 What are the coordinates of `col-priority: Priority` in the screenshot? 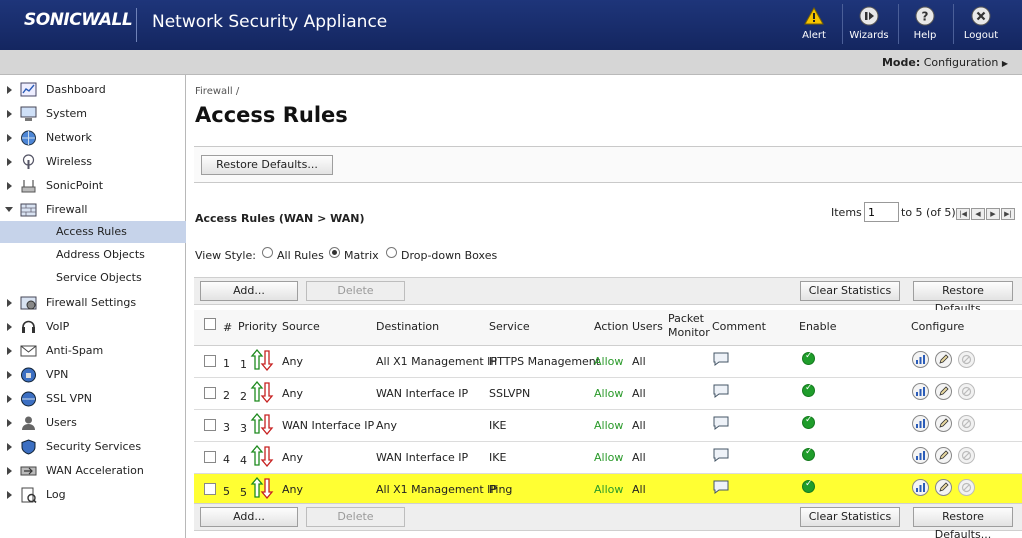 It's located at (257, 326).